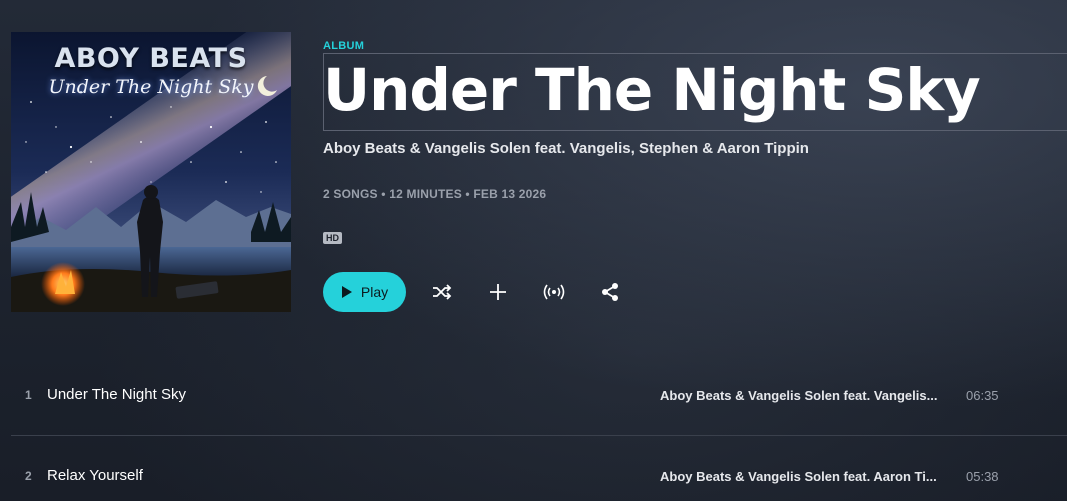  Describe the element at coordinates (332, 238) in the screenshot. I see `hd-badge: HD` at that location.